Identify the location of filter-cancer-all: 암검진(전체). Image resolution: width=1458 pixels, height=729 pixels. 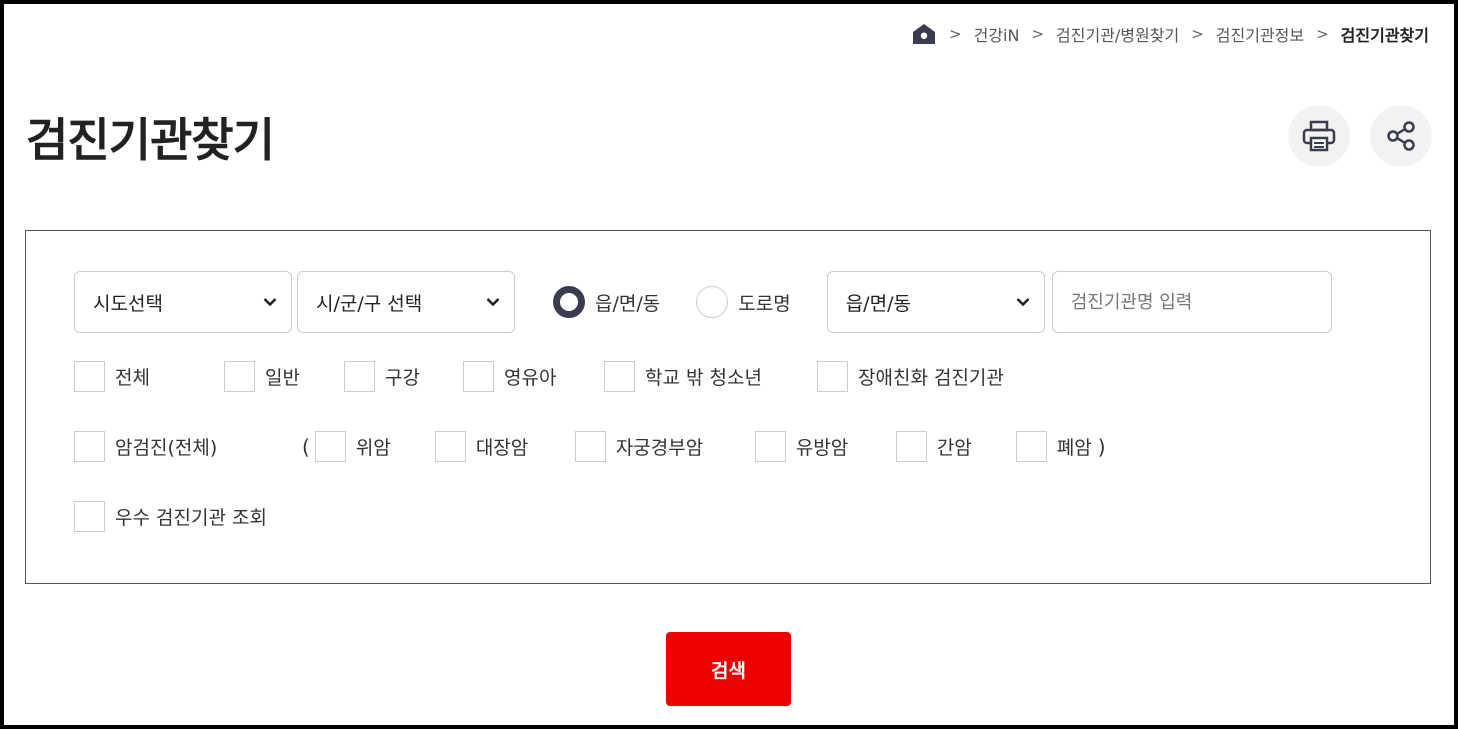
(188, 446).